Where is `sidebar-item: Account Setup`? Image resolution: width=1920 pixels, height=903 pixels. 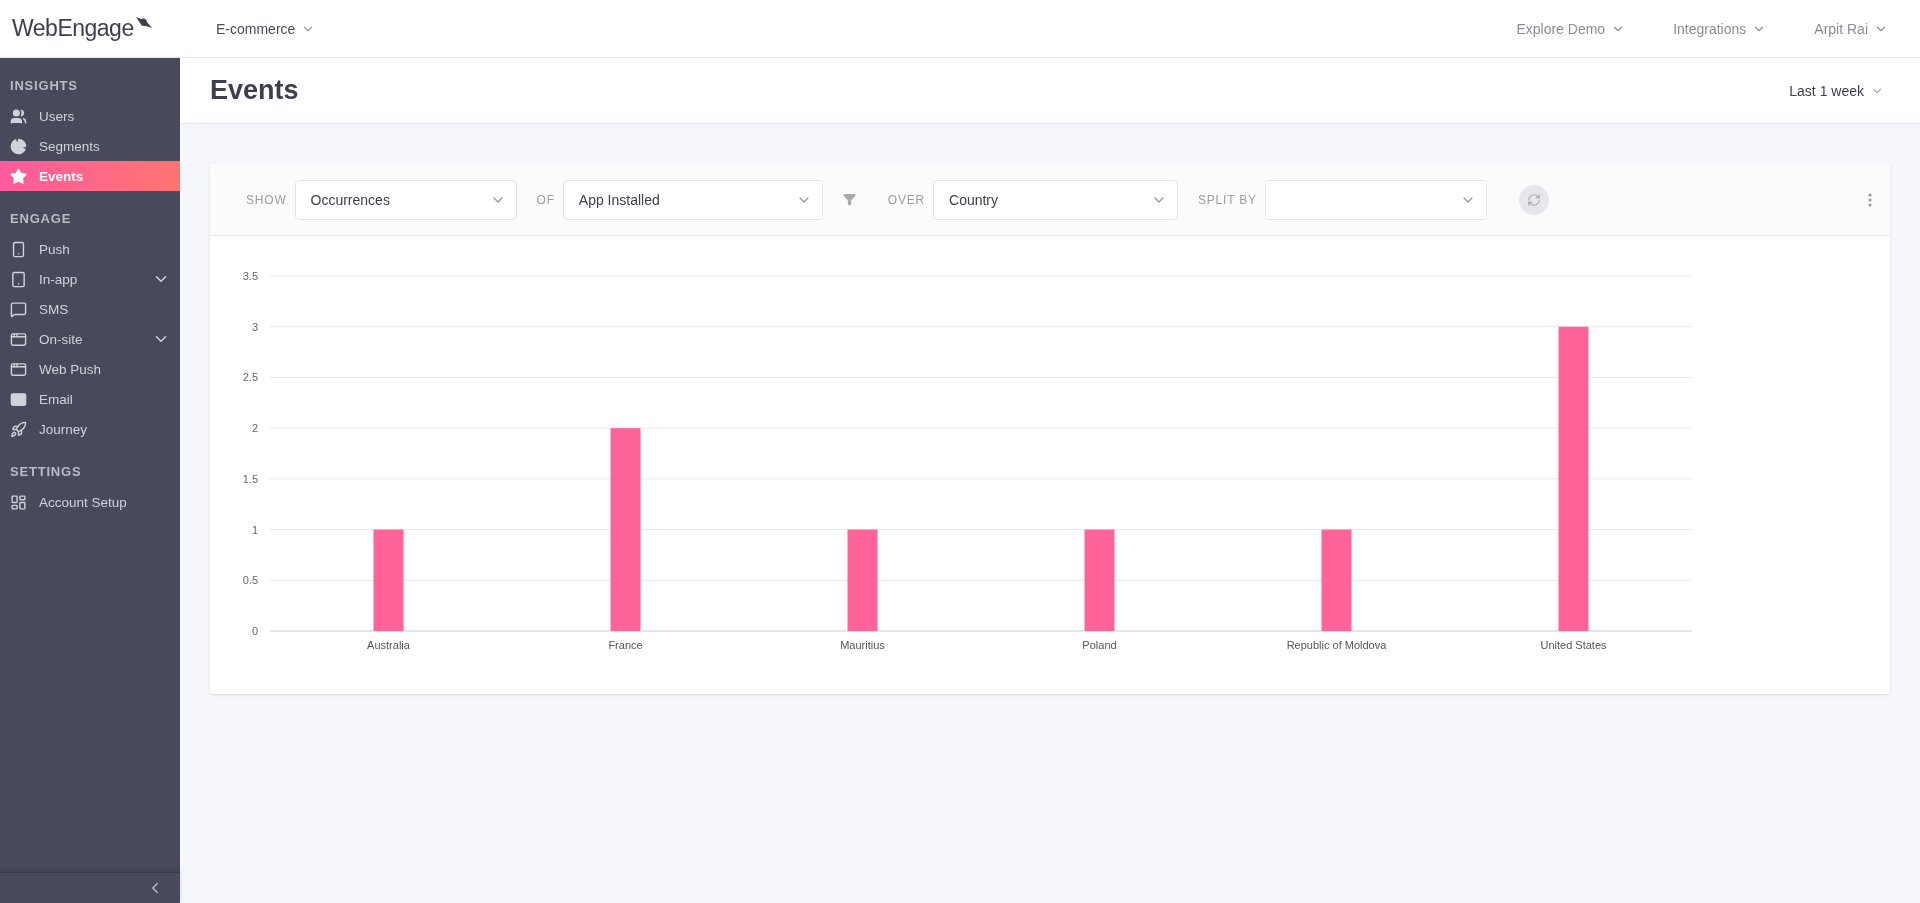
sidebar-item: Account Setup is located at coordinates (90, 502).